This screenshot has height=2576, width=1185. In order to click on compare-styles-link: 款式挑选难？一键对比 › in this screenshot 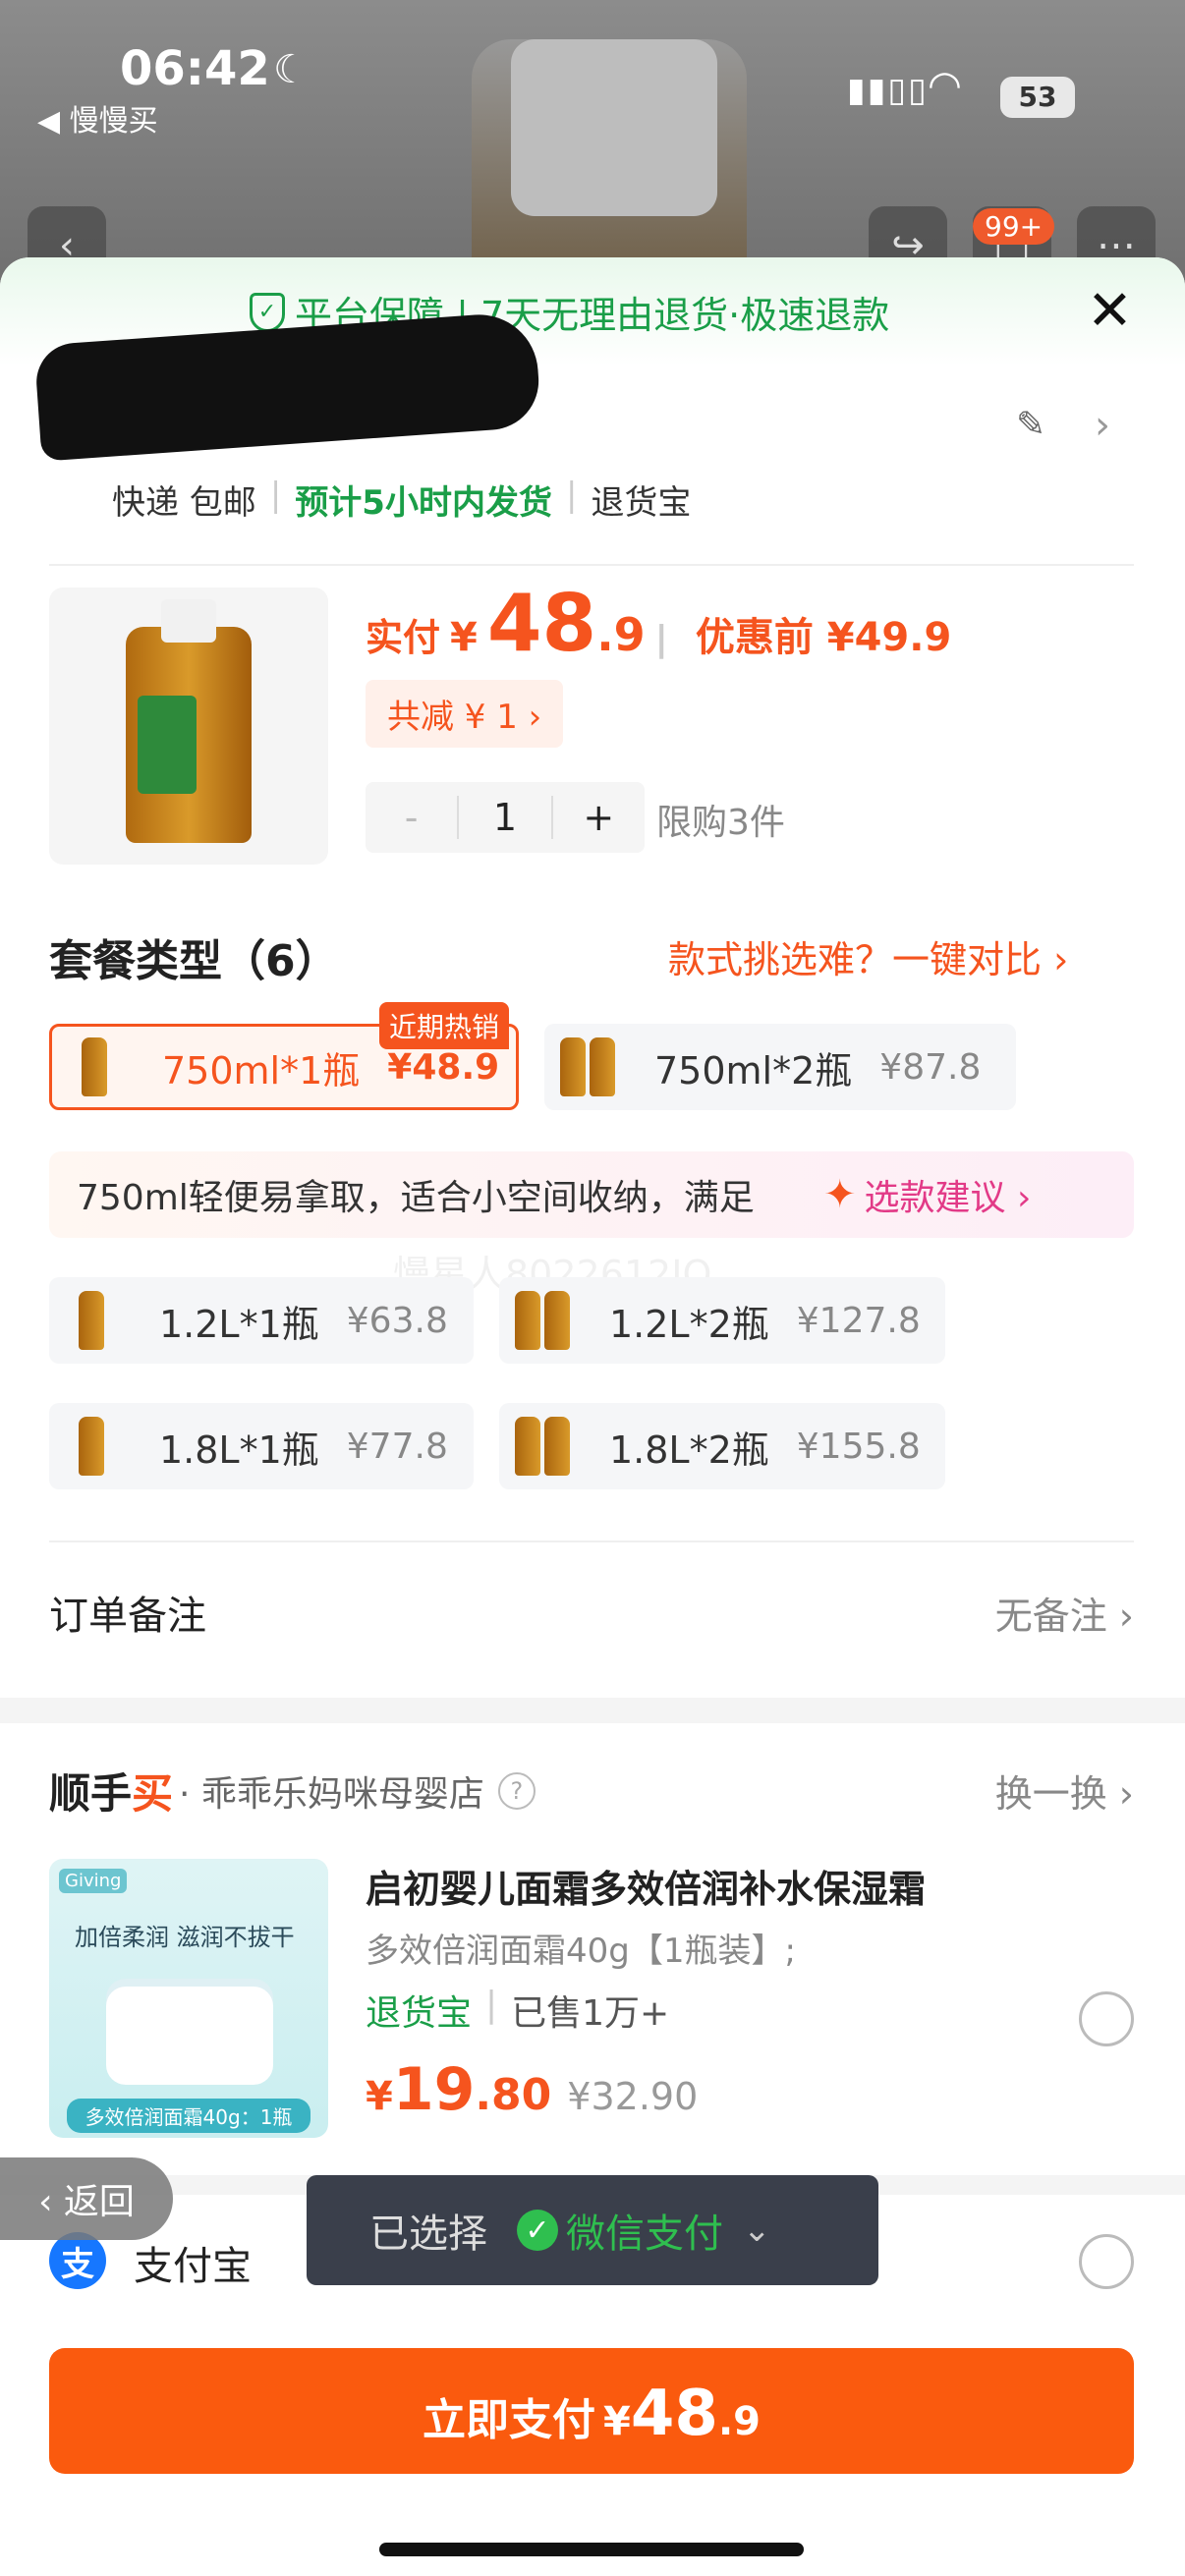, I will do `click(868, 956)`.